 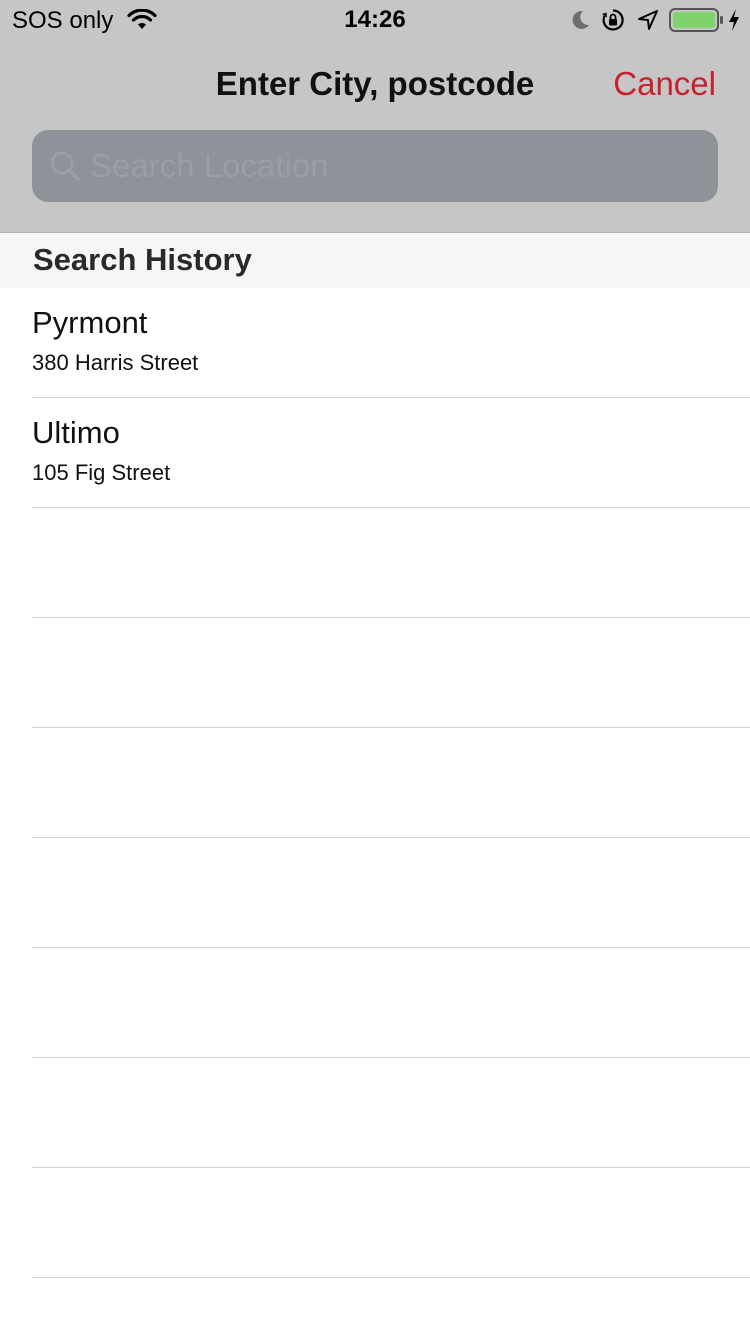 What do you see at coordinates (90, 322) in the screenshot?
I see `list-item-title: Pyrmont` at bounding box center [90, 322].